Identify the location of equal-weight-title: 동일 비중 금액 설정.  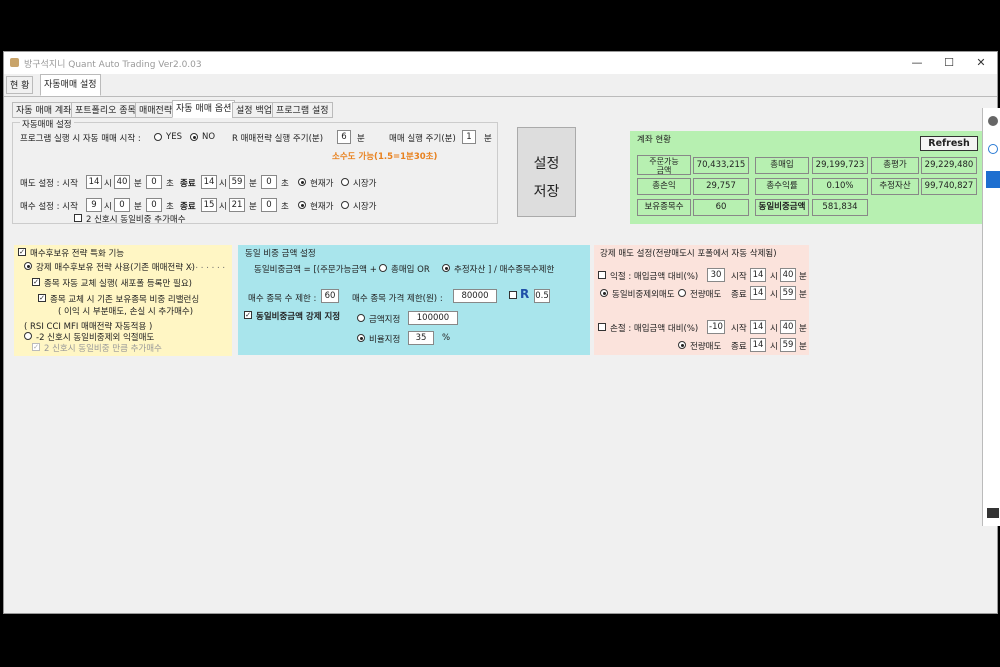
(280, 254).